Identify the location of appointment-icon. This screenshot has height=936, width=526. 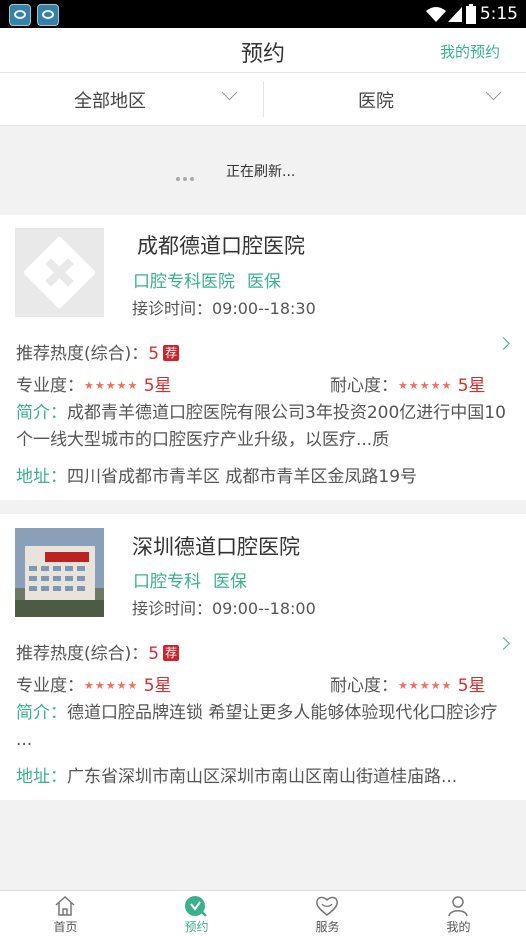
(196, 906).